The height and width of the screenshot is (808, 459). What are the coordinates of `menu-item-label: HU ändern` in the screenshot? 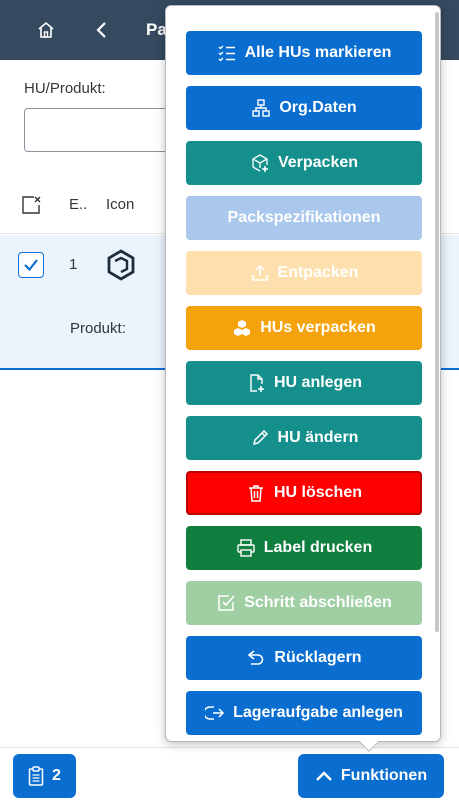 It's located at (318, 437).